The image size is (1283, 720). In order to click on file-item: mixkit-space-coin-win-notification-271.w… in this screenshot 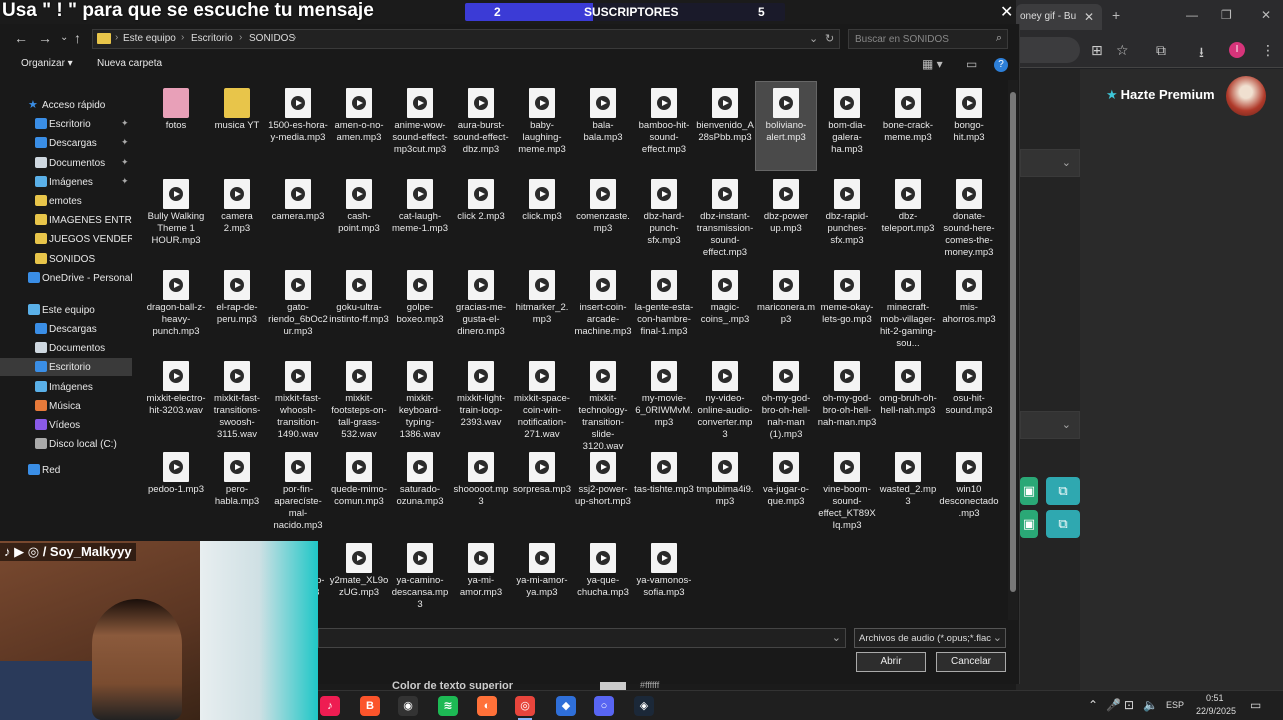, I will do `click(542, 399)`.